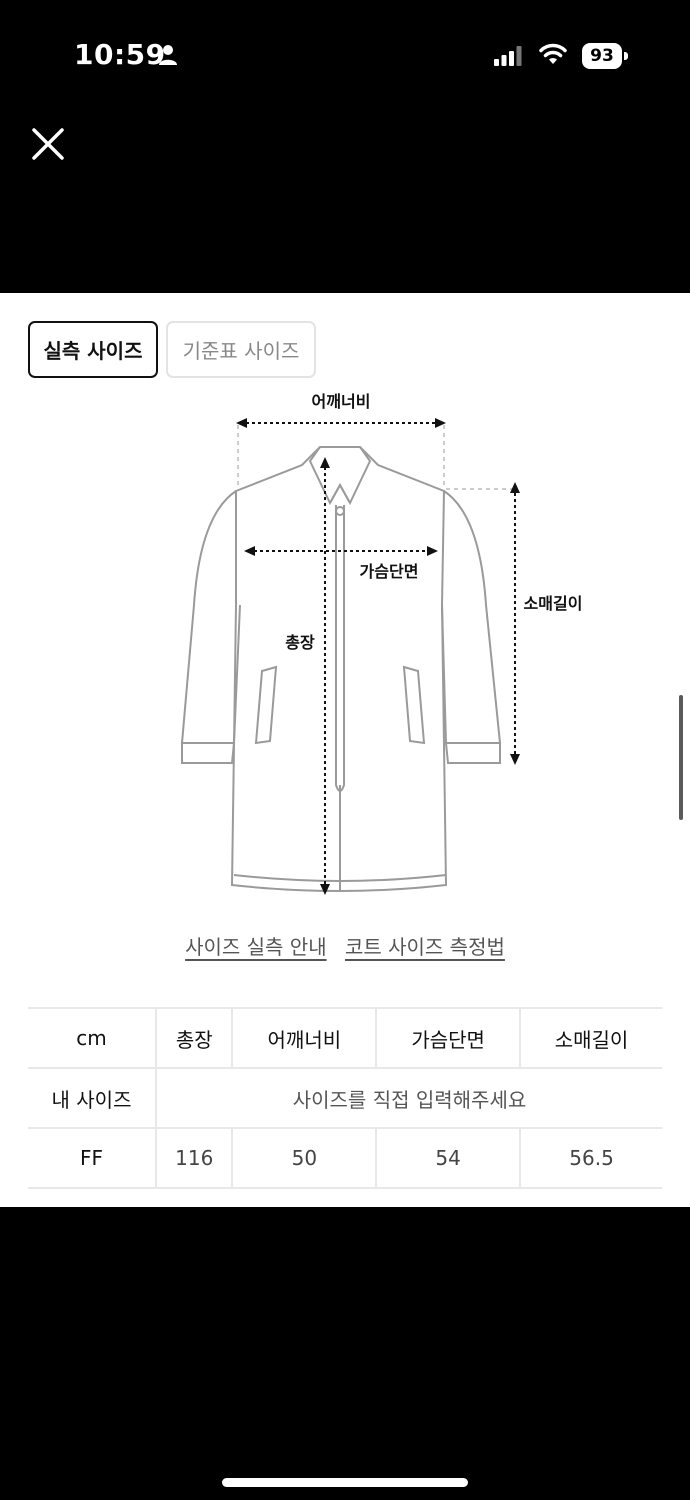 This screenshot has height=1500, width=690. What do you see at coordinates (168, 55) in the screenshot?
I see `person-icon` at bounding box center [168, 55].